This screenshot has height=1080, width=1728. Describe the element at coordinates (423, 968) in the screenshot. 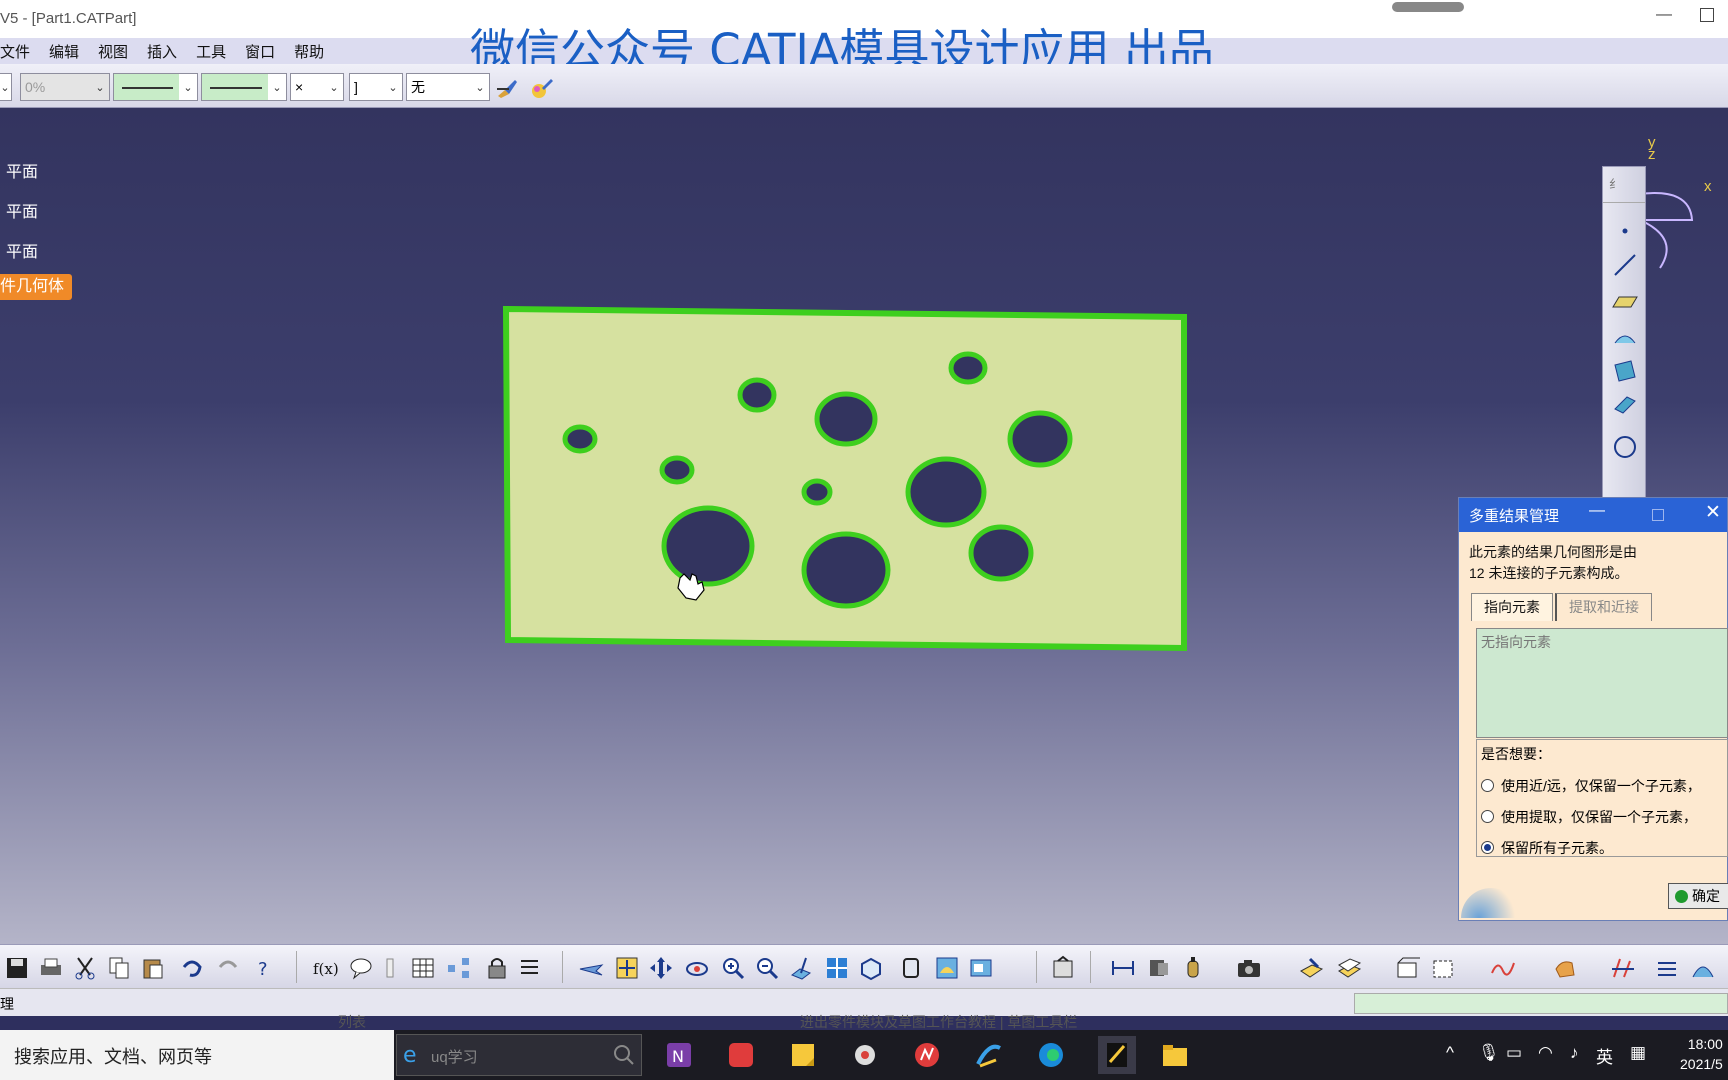

I see `design-table-icon` at that location.